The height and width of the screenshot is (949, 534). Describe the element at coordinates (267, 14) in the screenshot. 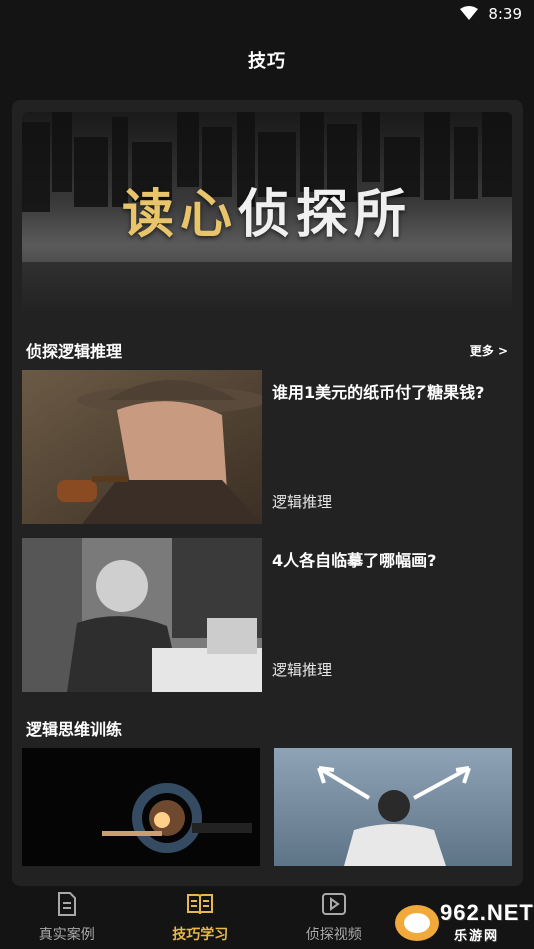

I see `status-bar: 8:39` at that location.